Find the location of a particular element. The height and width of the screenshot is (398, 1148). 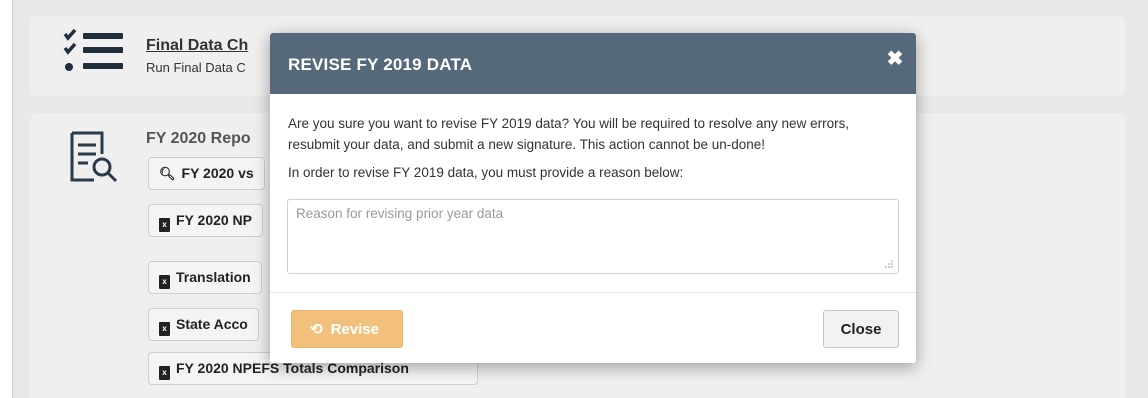

final-data-check-subtitle: Run Final Data C is located at coordinates (196, 67).